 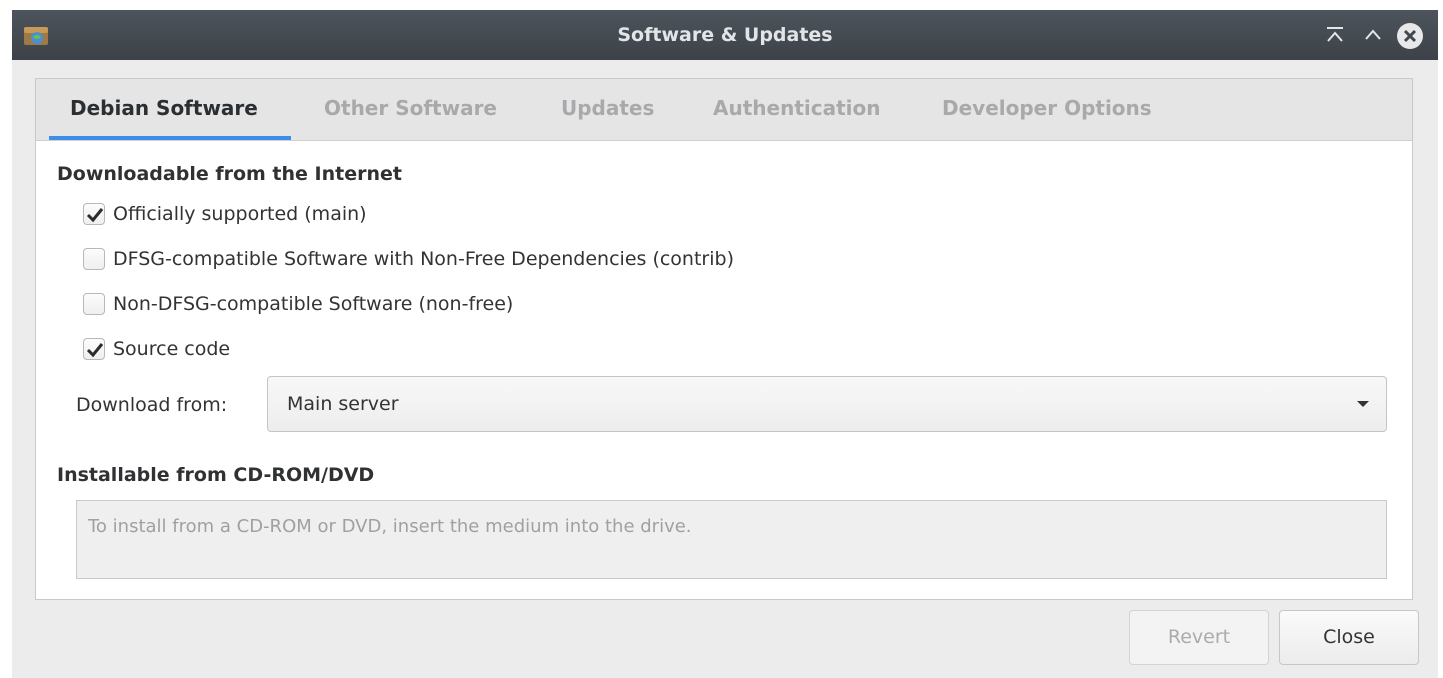 What do you see at coordinates (1409, 35) in the screenshot?
I see `close-window-icon` at bounding box center [1409, 35].